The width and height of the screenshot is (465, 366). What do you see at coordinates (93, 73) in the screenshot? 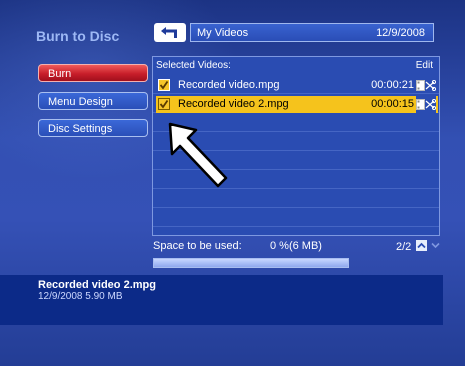
I see `burn-button: Burn` at bounding box center [93, 73].